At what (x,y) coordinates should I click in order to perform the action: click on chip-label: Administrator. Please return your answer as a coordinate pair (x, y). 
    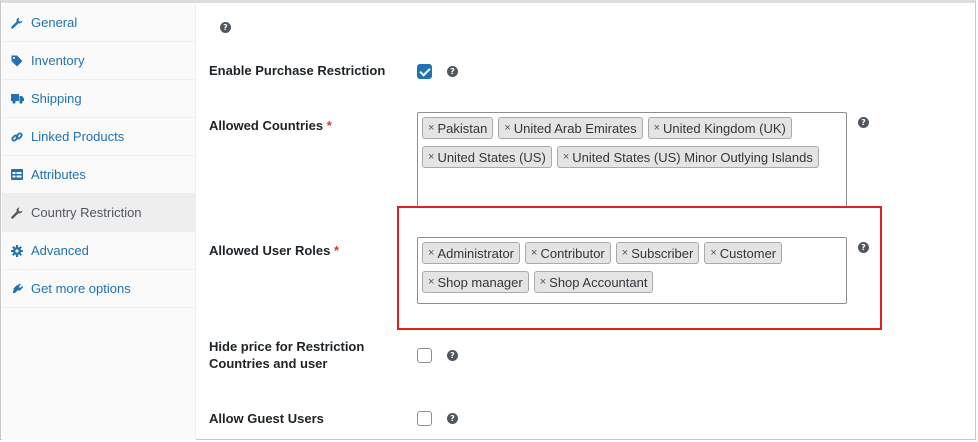
    Looking at the image, I should click on (476, 253).